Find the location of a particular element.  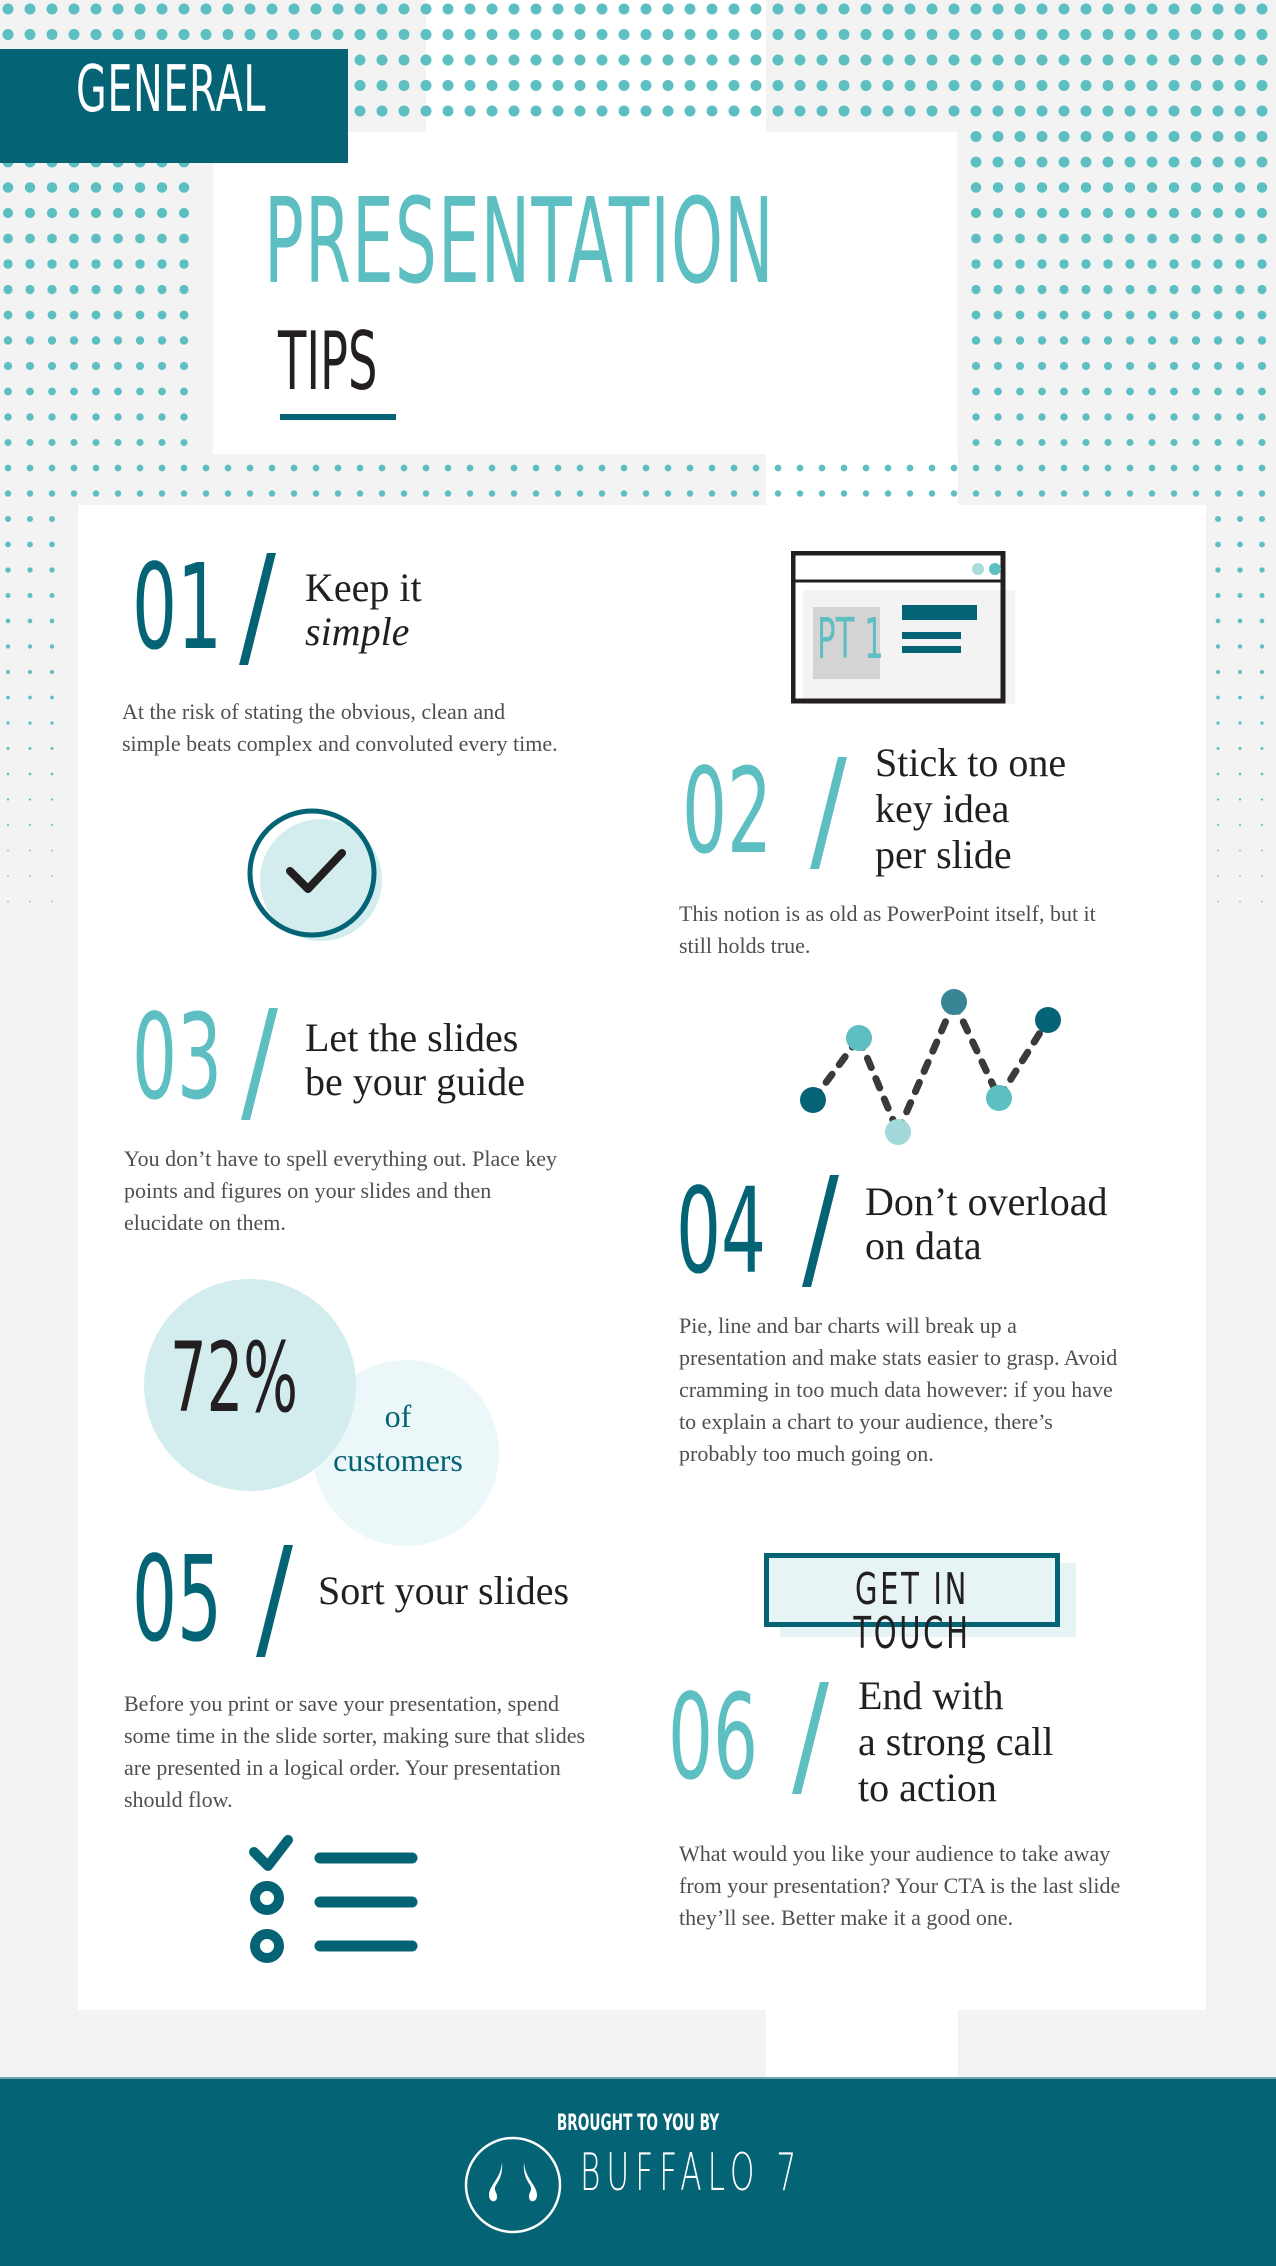

tip-heading-line: Keep it is located at coordinates (363, 587).